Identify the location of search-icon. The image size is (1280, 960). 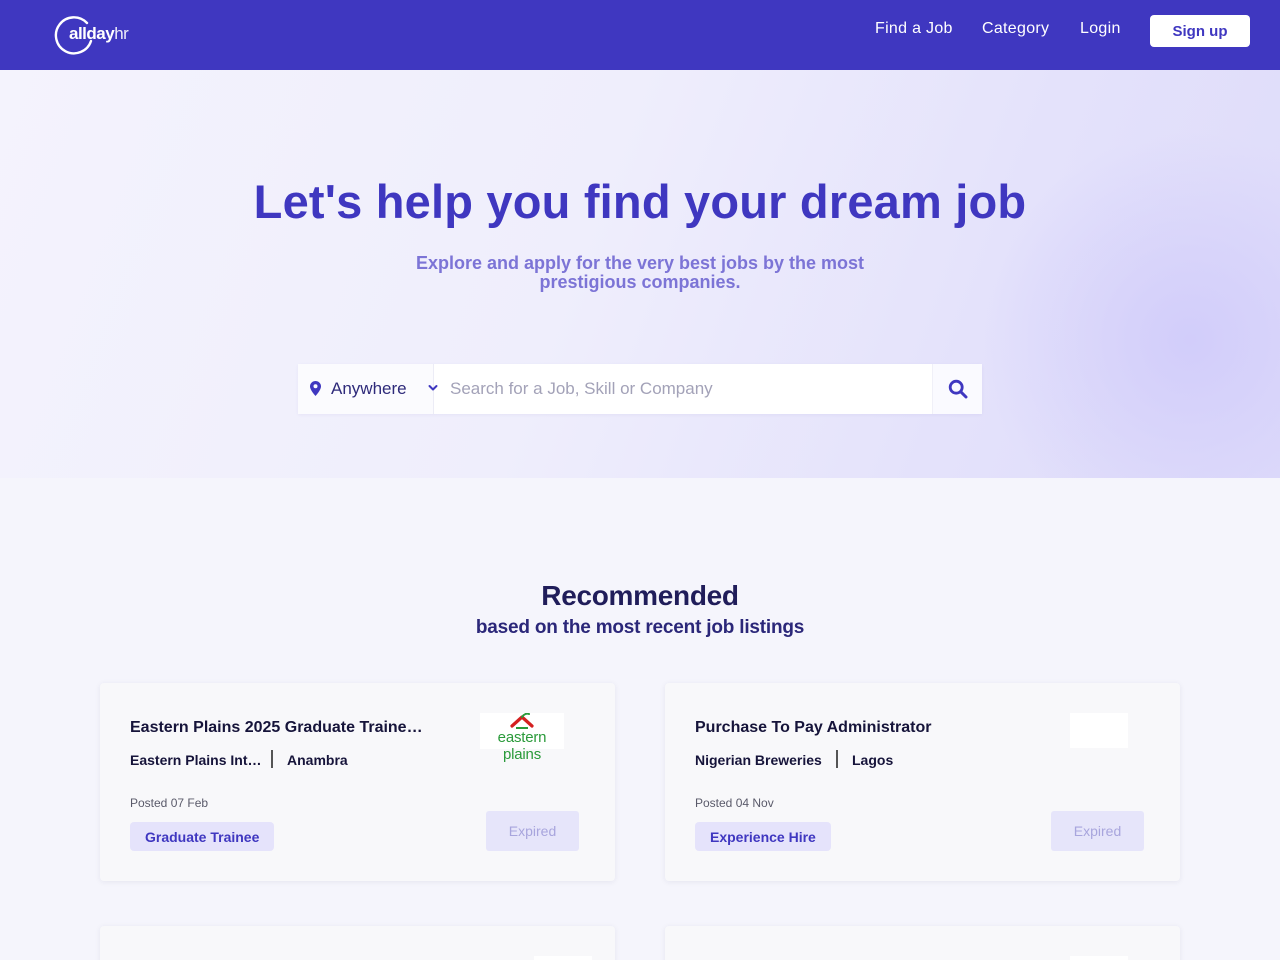
(957, 389).